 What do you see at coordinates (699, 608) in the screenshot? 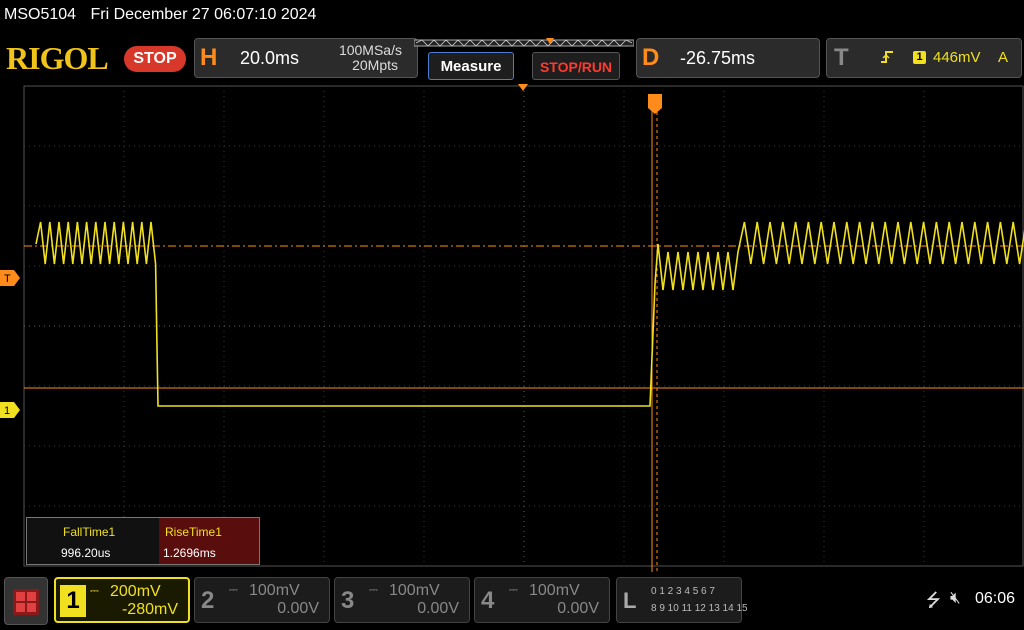
I see `logic-channels-high: 8 9 10 11 12 13 14 15` at bounding box center [699, 608].